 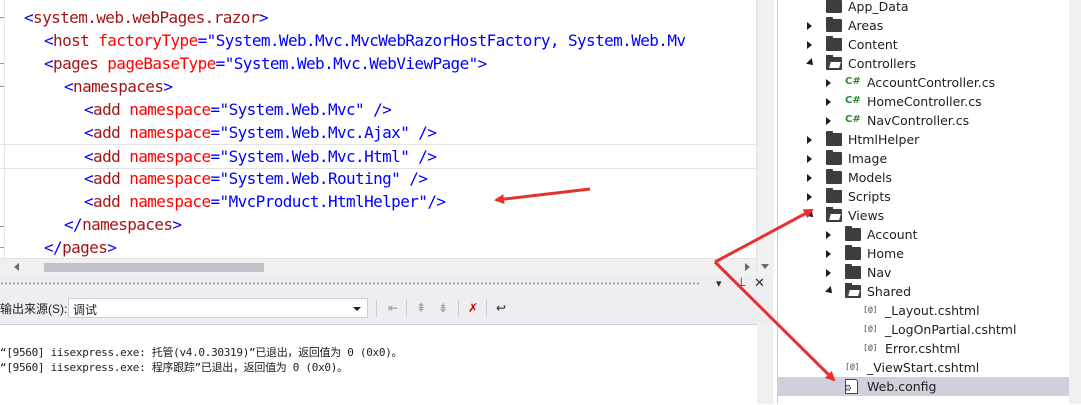 What do you see at coordinates (443, 308) in the screenshot?
I see `go-to-next-message-icon: ⇟` at bounding box center [443, 308].